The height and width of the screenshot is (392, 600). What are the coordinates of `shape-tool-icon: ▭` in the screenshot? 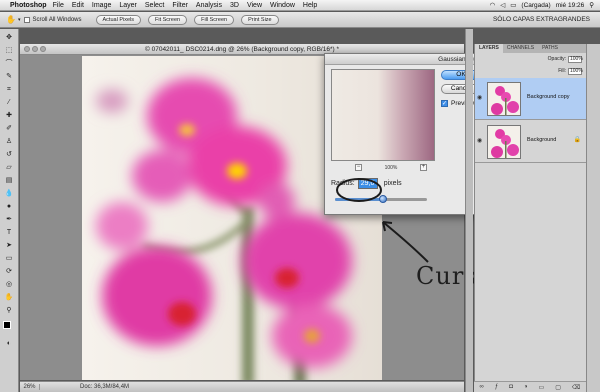 It's located at (9, 258).